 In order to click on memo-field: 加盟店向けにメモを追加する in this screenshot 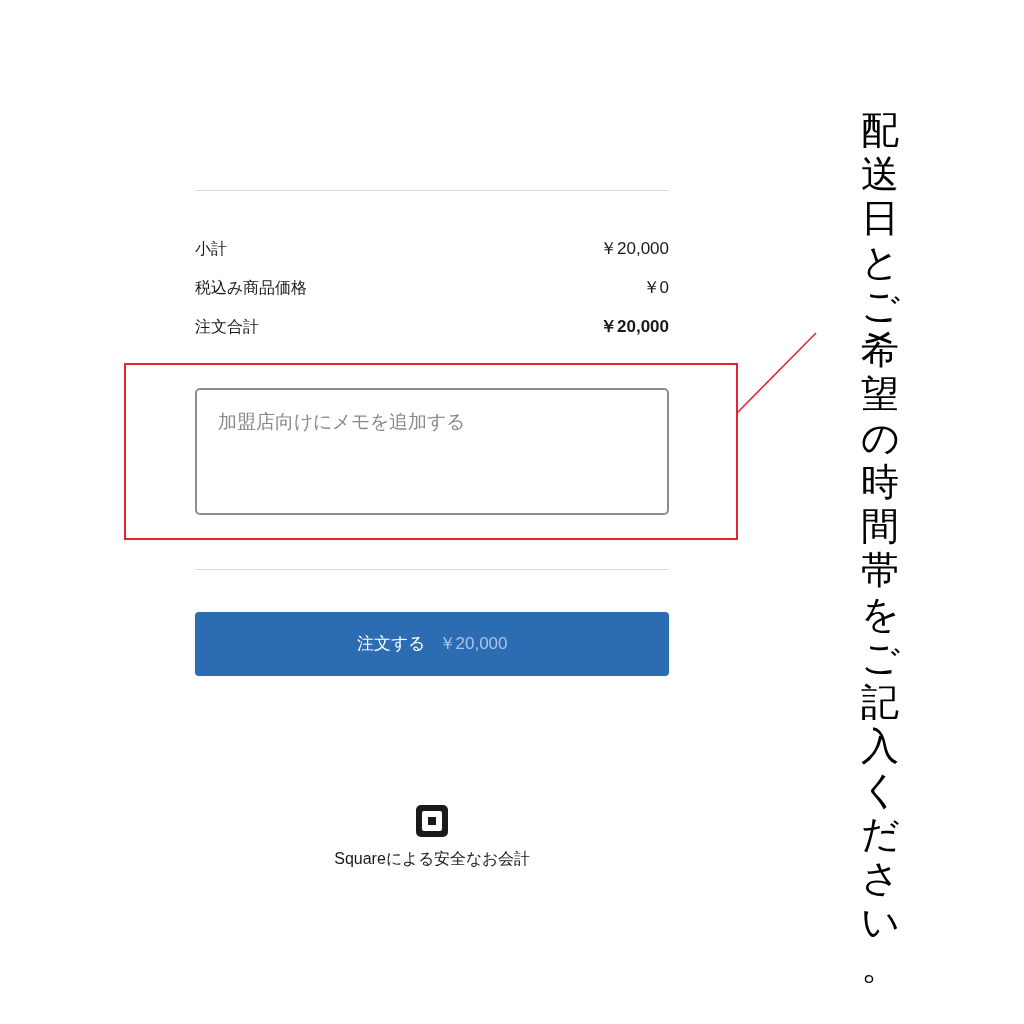, I will do `click(432, 451)`.